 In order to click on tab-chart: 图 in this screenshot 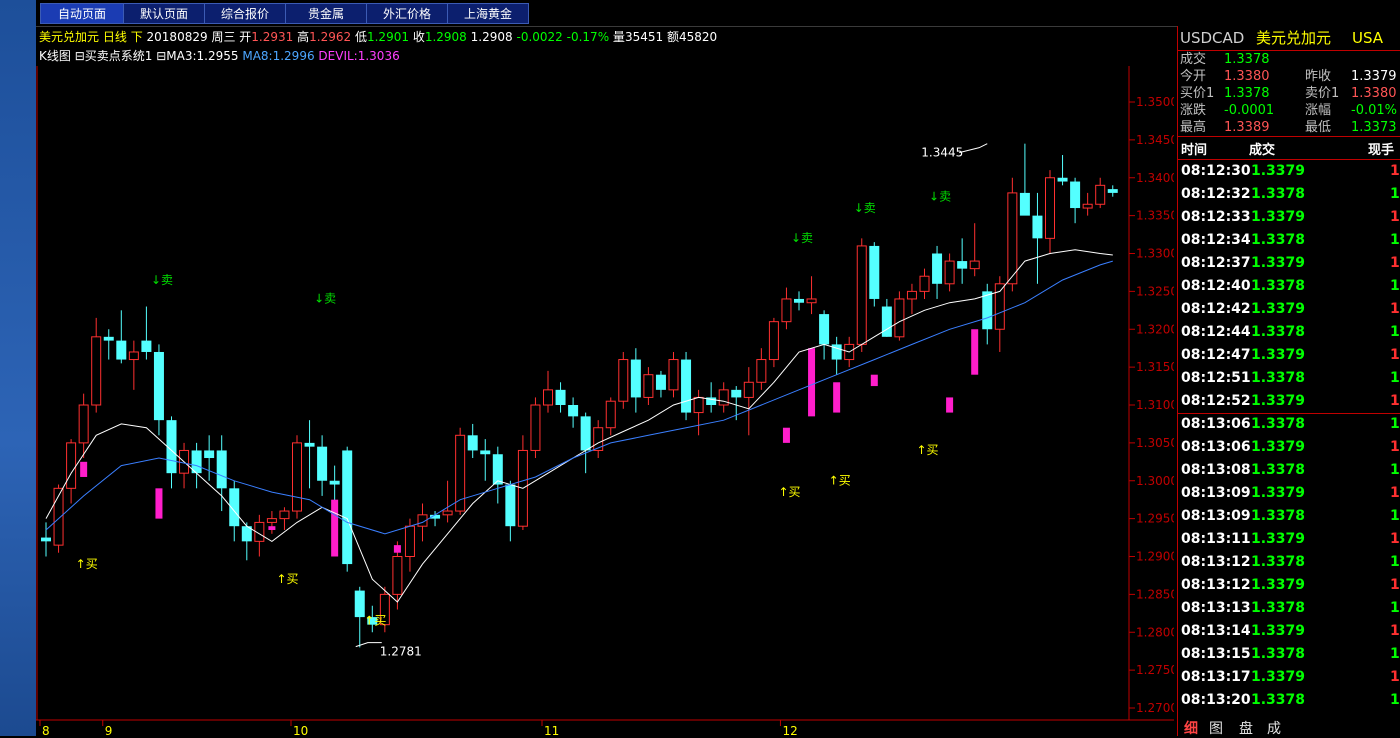, I will do `click(1216, 728)`.